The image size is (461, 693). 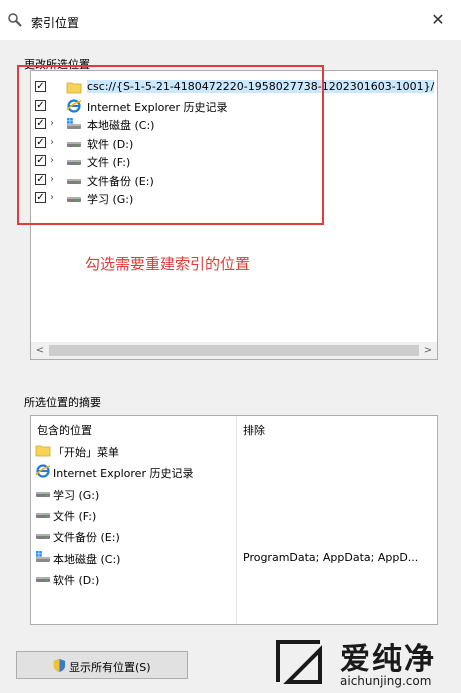 I want to click on title-bar: 索引位置 ✕, so click(x=230, y=20).